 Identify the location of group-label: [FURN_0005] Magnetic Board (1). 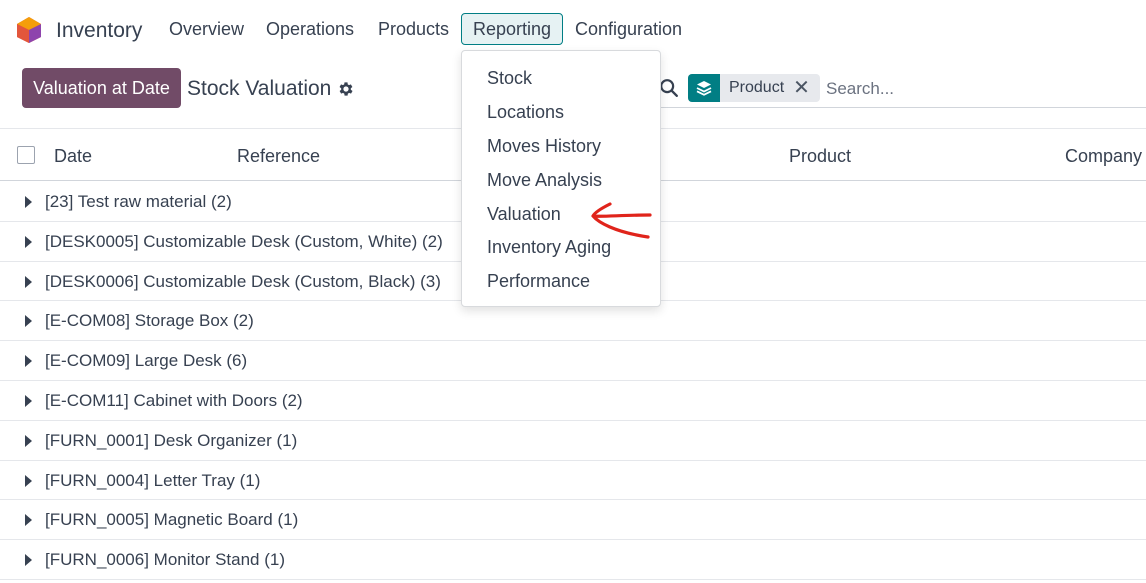
(172, 520).